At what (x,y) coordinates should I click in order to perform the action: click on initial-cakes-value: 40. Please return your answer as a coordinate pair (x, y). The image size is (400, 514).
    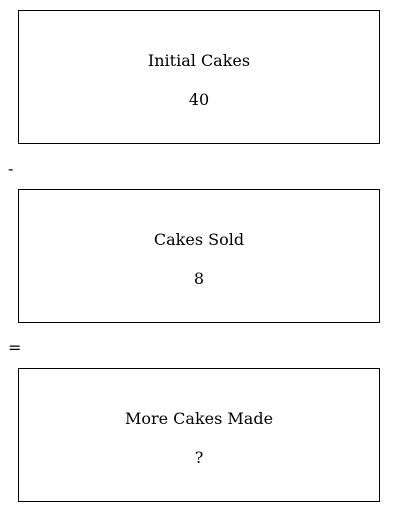
    Looking at the image, I should click on (199, 99).